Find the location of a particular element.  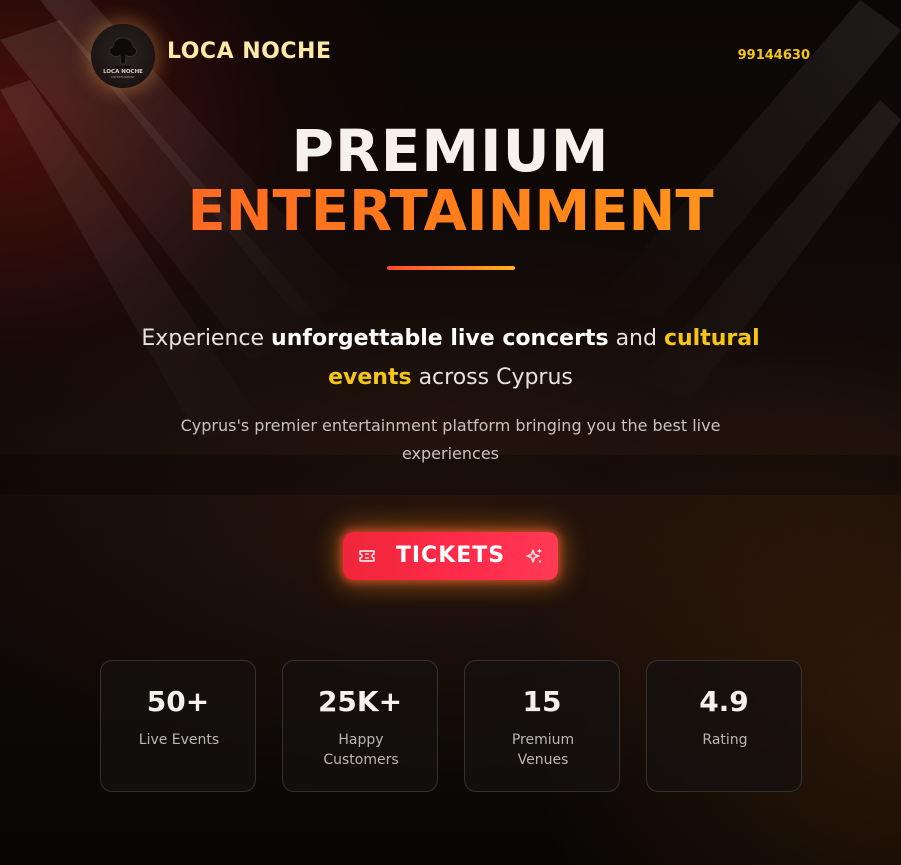

tickets-button-label: TICKETS is located at coordinates (450, 555).